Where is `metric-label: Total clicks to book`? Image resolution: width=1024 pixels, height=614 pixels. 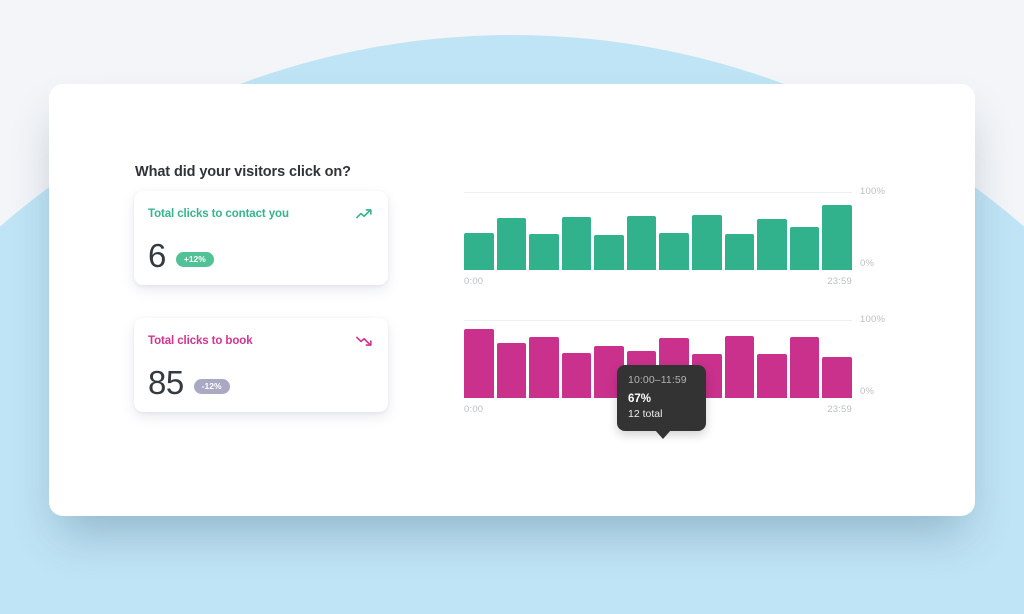 metric-label: Total clicks to book is located at coordinates (200, 341).